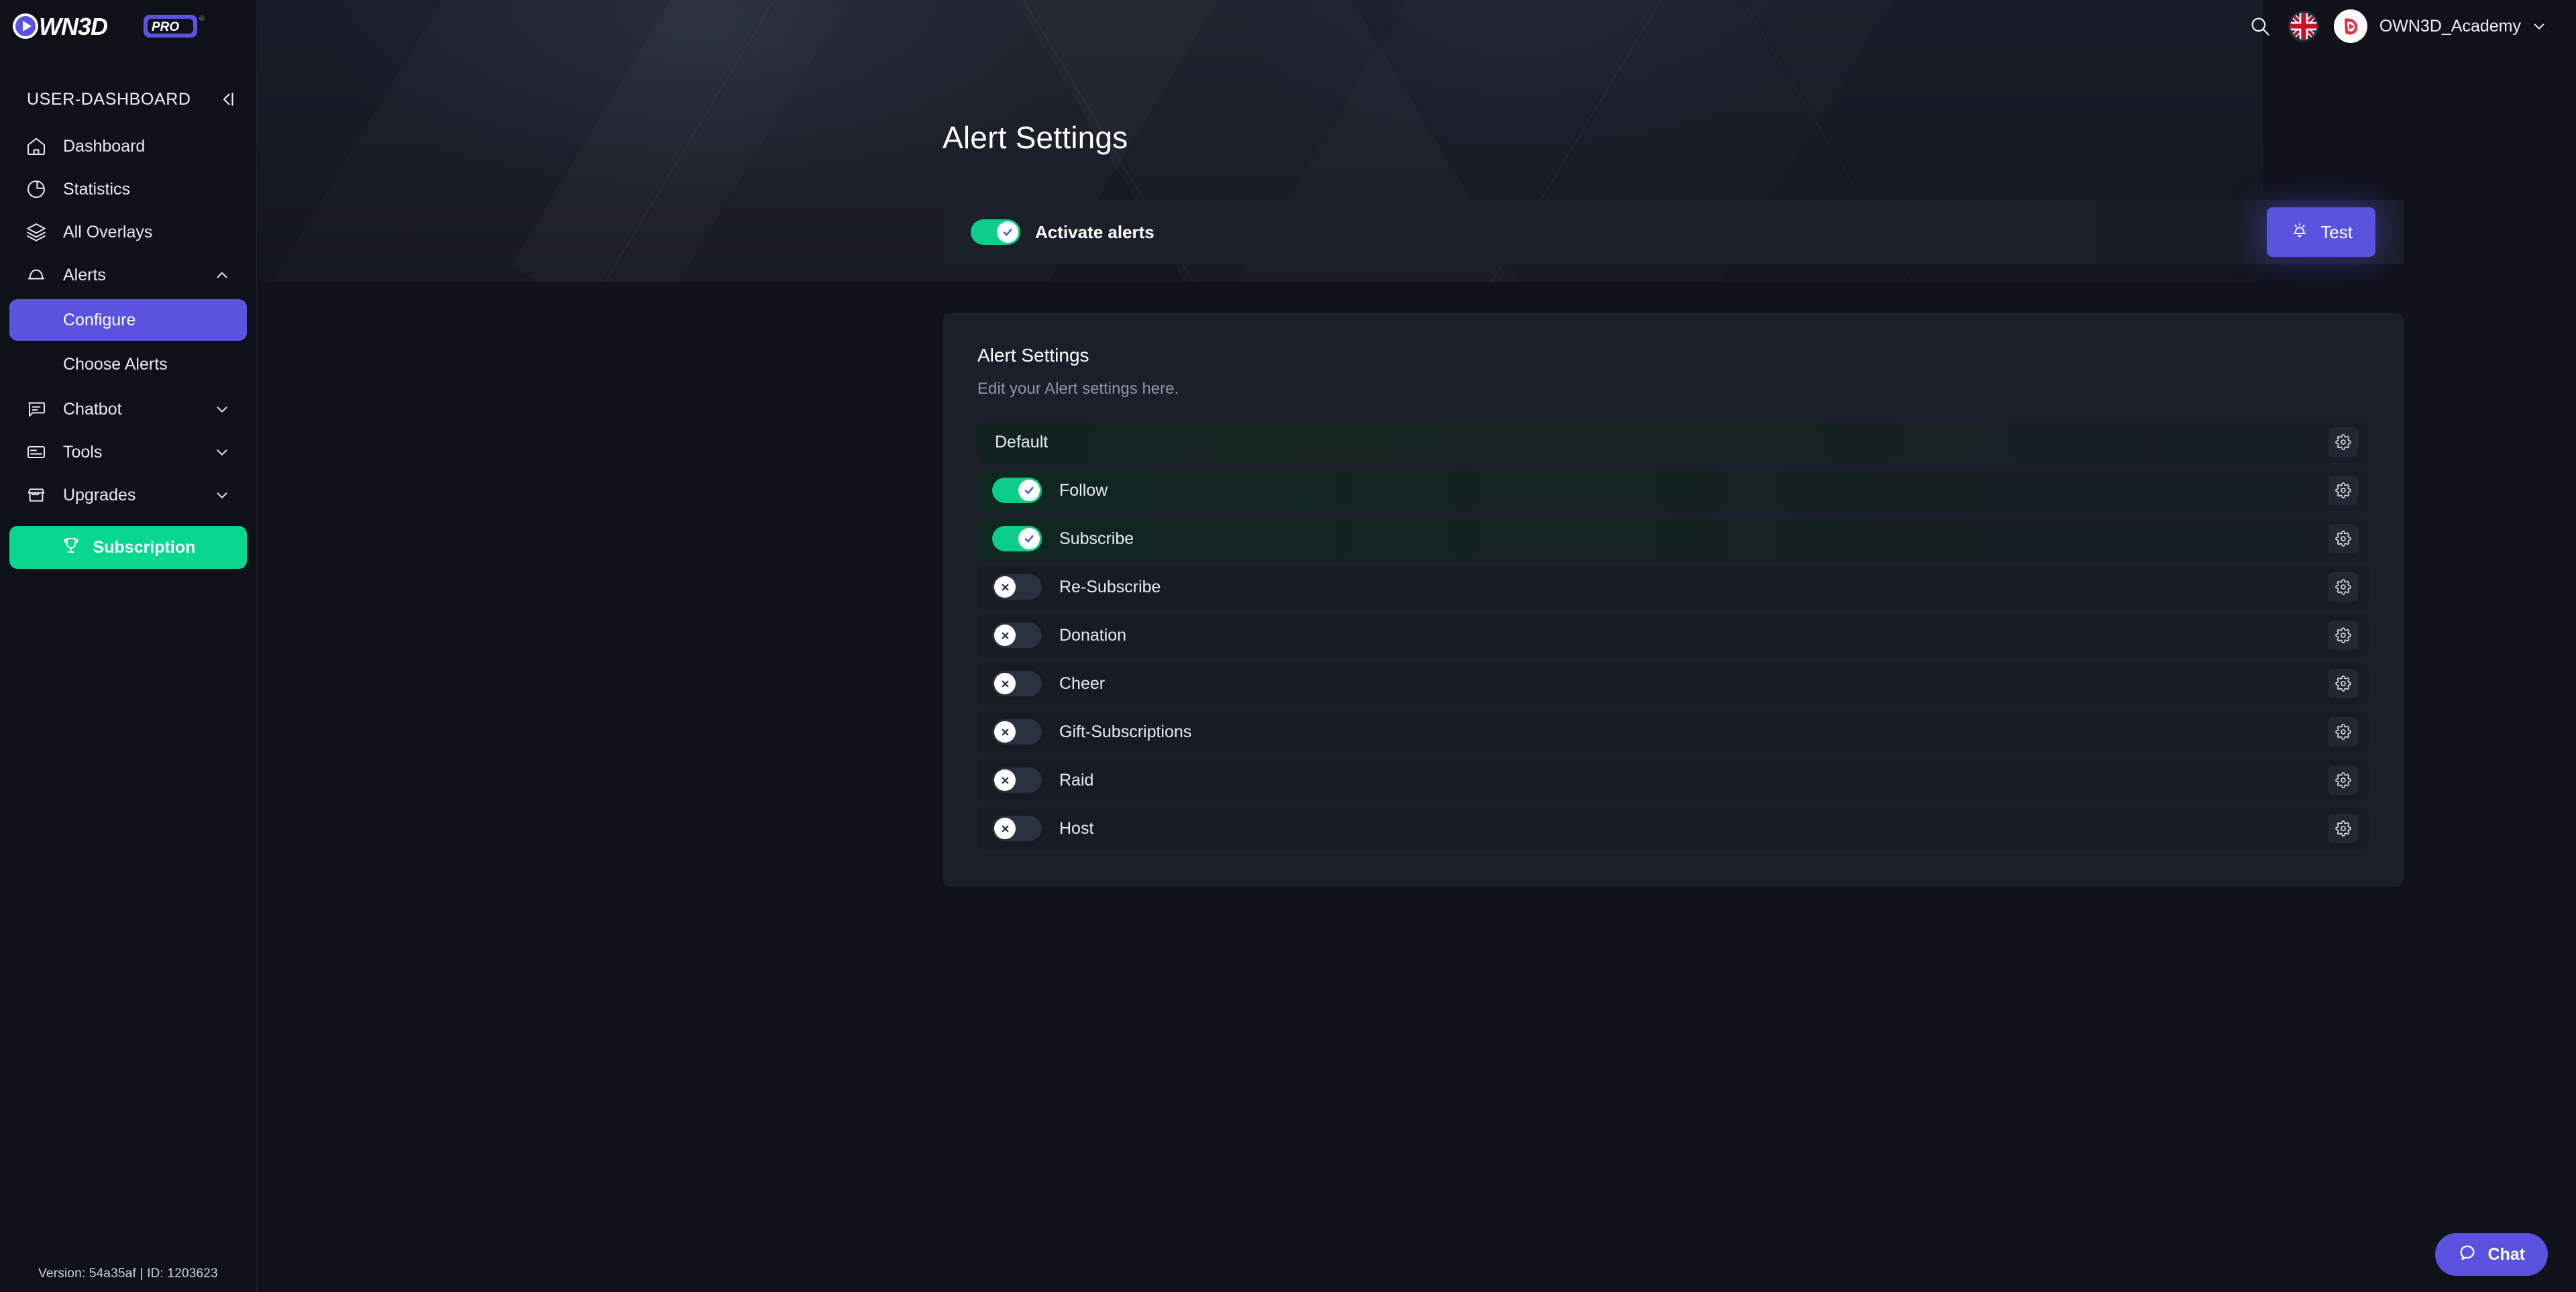 The image size is (2576, 1292). What do you see at coordinates (99, 319) in the screenshot?
I see `sidebar-subitem-label: Configure` at bounding box center [99, 319].